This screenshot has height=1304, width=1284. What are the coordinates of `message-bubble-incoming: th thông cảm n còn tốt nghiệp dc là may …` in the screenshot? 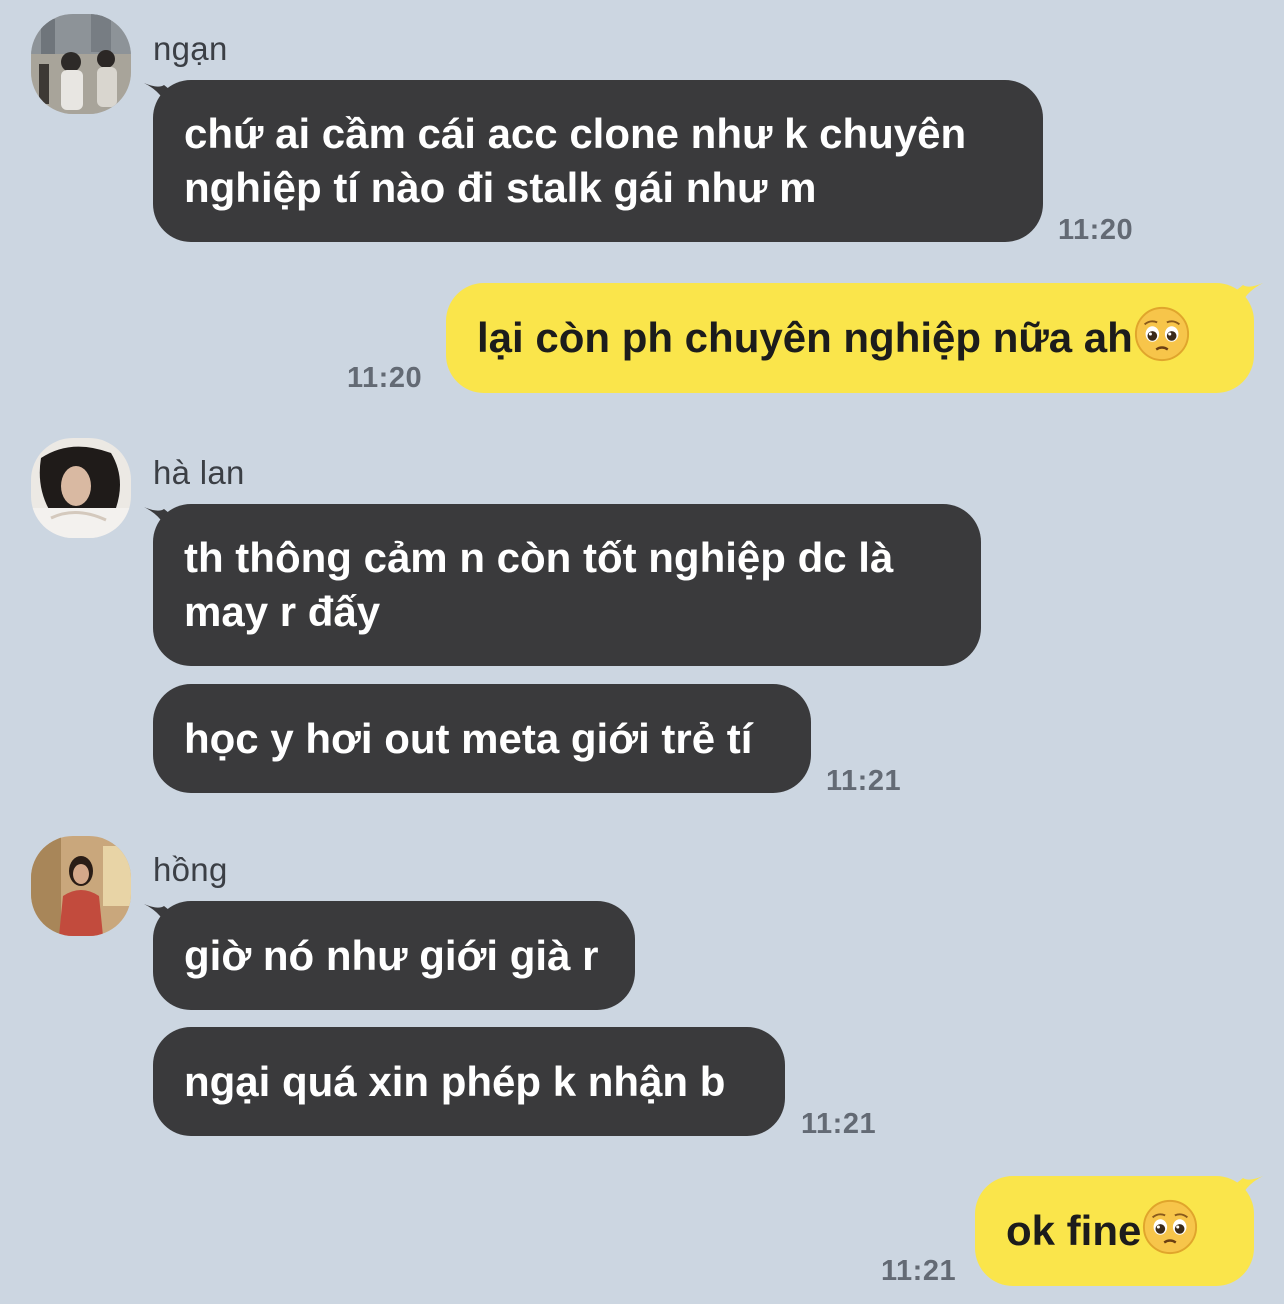 It's located at (567, 585).